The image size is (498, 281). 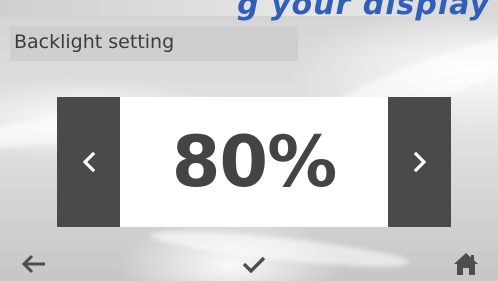 I want to click on checkmark-icon, so click(x=254, y=264).